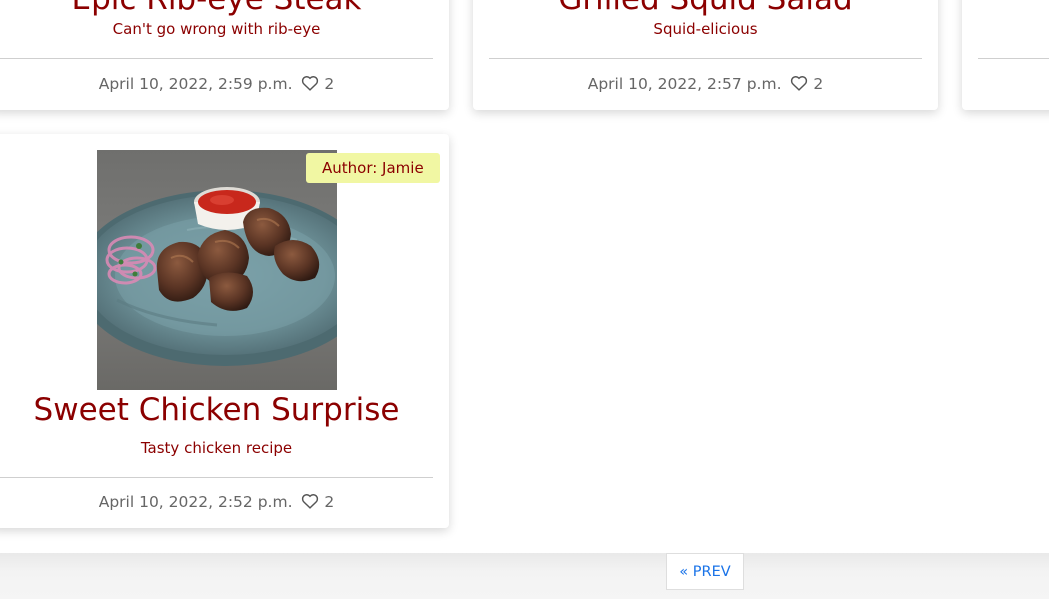  What do you see at coordinates (216, 8) in the screenshot?
I see `recipe-title: Epic Rib-eye Steak` at bounding box center [216, 8].